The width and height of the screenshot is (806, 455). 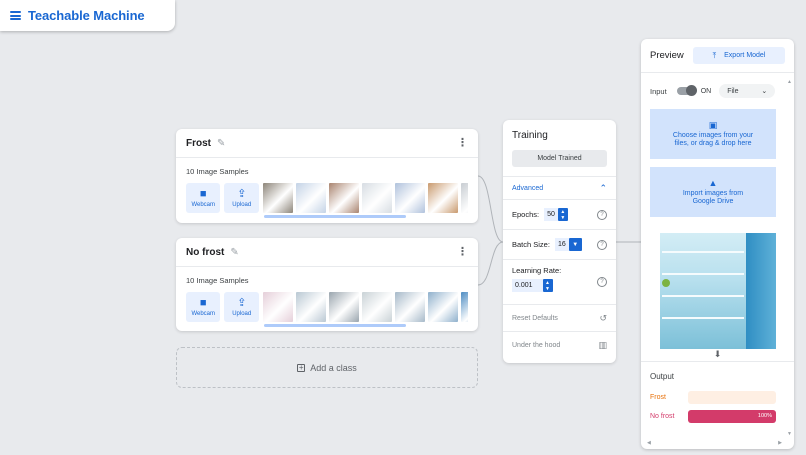 I want to click on hamburger-menu-icon, so click(x=15, y=15).